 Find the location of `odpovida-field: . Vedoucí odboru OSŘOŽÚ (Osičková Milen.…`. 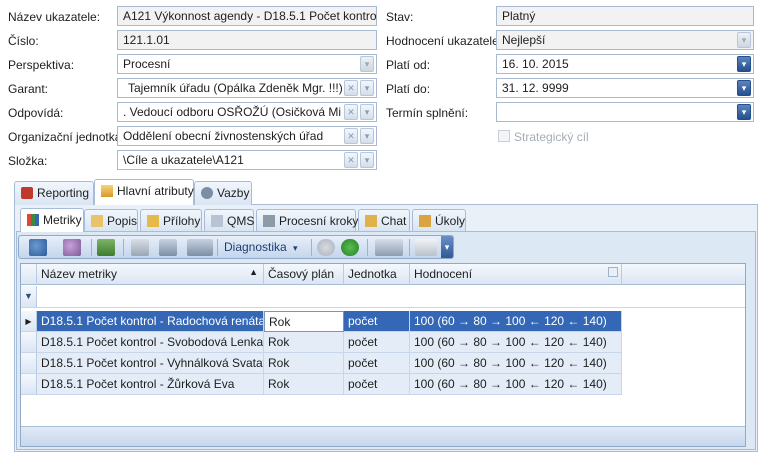

odpovida-field: . Vedoucí odboru OSŘOŽÚ (Osičková Milen.… is located at coordinates (247, 112).